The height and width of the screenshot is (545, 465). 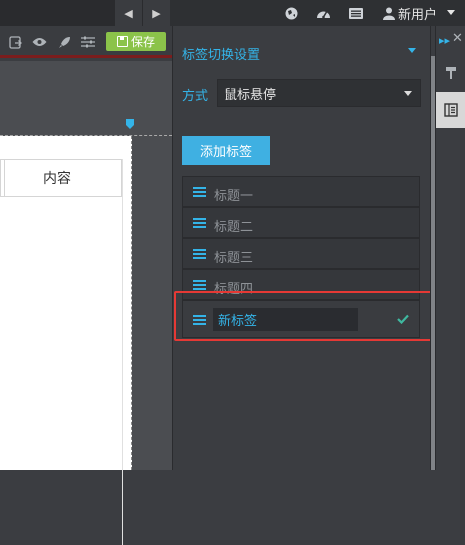 What do you see at coordinates (323, 13) in the screenshot?
I see `dashboard-icon` at bounding box center [323, 13].